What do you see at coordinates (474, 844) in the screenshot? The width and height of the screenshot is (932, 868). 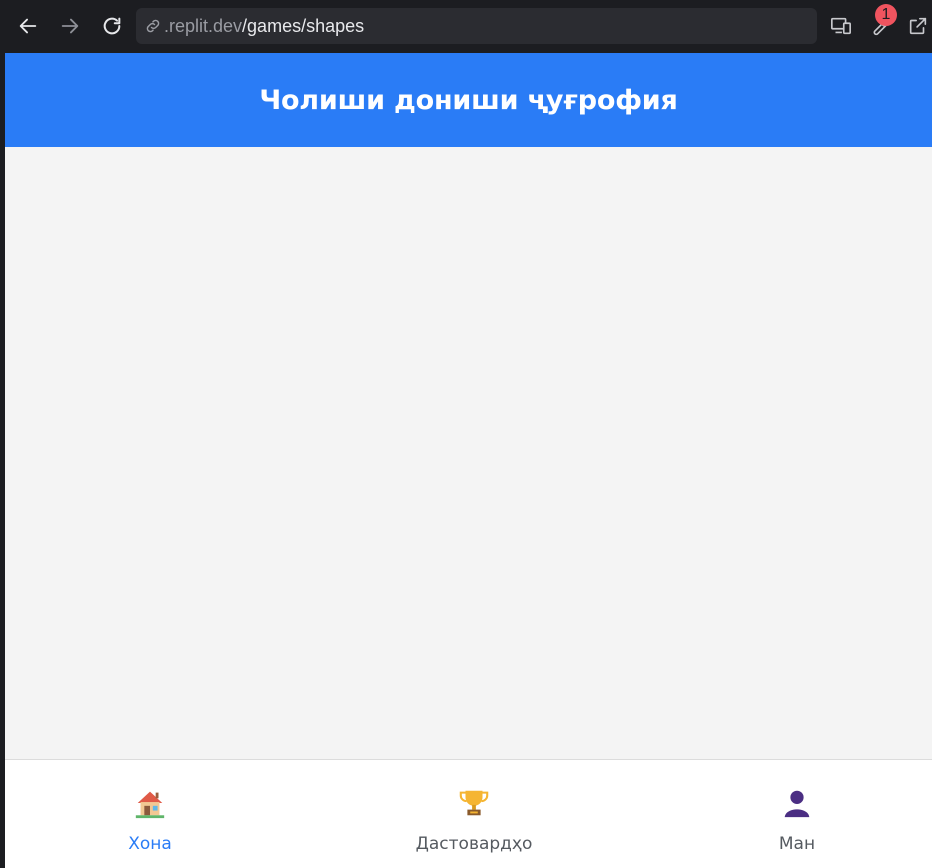 I see `tab-achievements-label: Дастовардҳо` at bounding box center [474, 844].